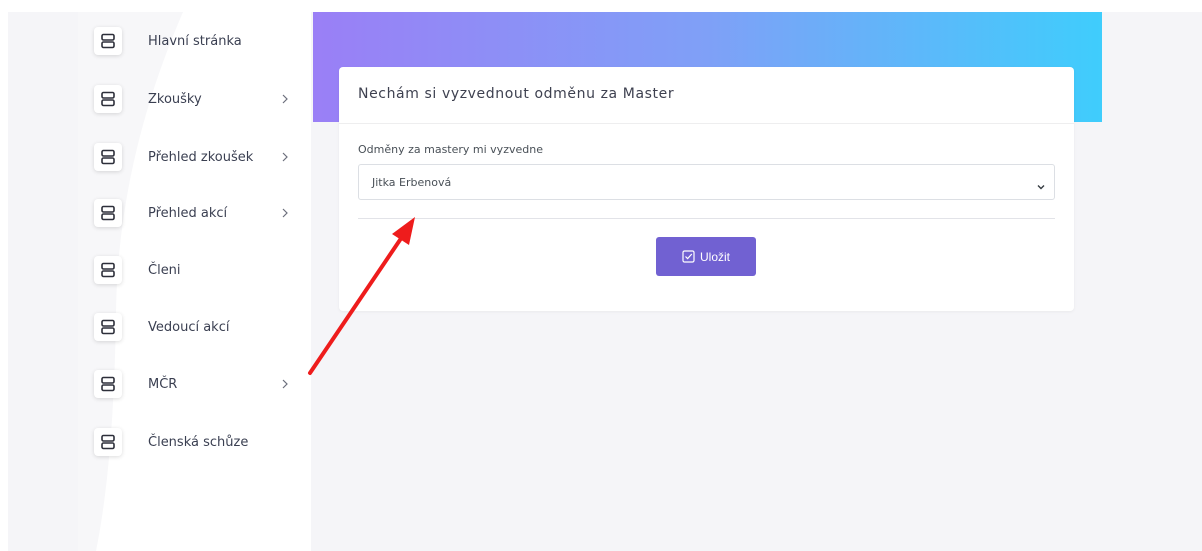 The width and height of the screenshot is (1202, 551). I want to click on sidebar-item-mcr: MČR, so click(194, 384).